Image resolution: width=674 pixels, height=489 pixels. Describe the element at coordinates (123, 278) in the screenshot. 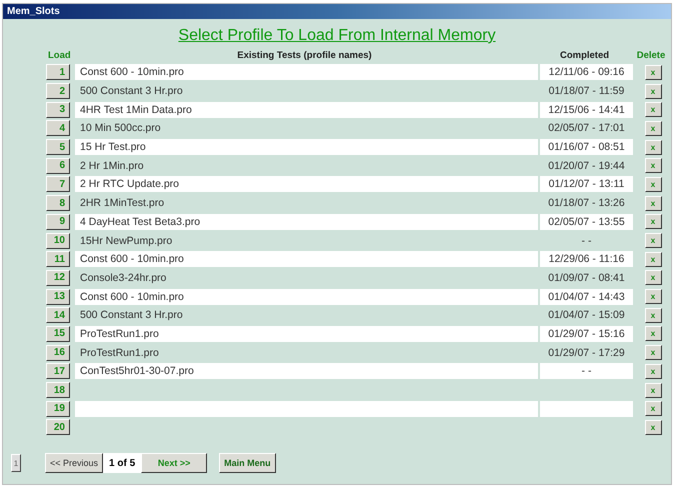

I see `profile-name: Console3-24hr.pro` at that location.